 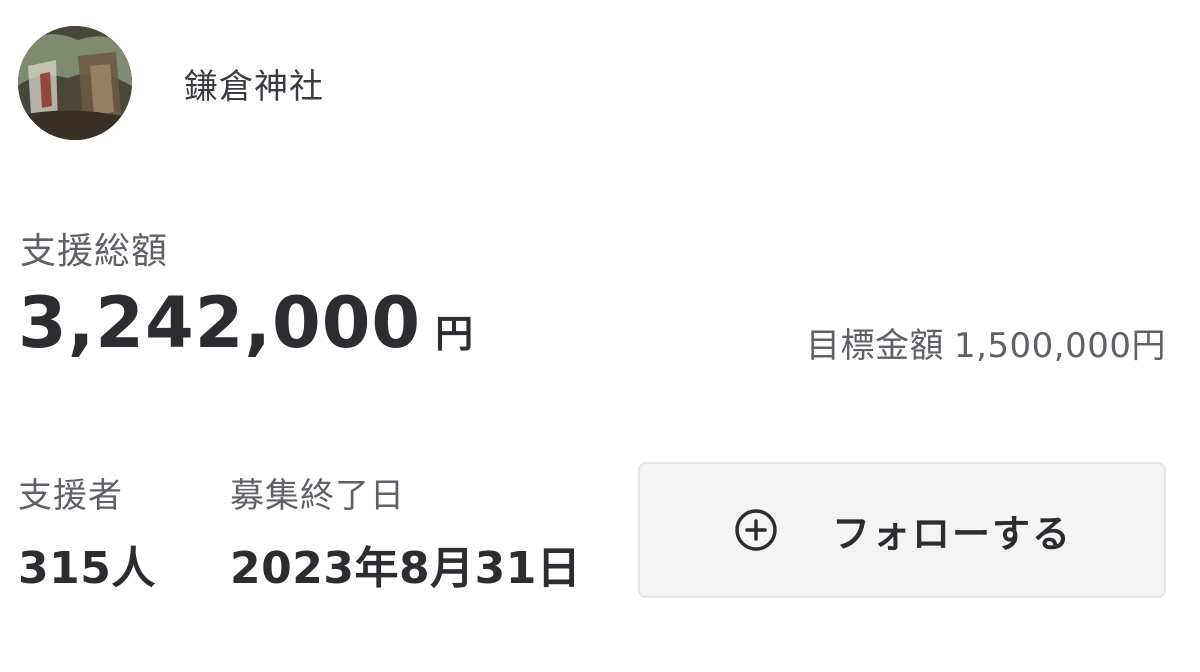 I want to click on end-date-value: 2023年8月31日, so click(x=406, y=568).